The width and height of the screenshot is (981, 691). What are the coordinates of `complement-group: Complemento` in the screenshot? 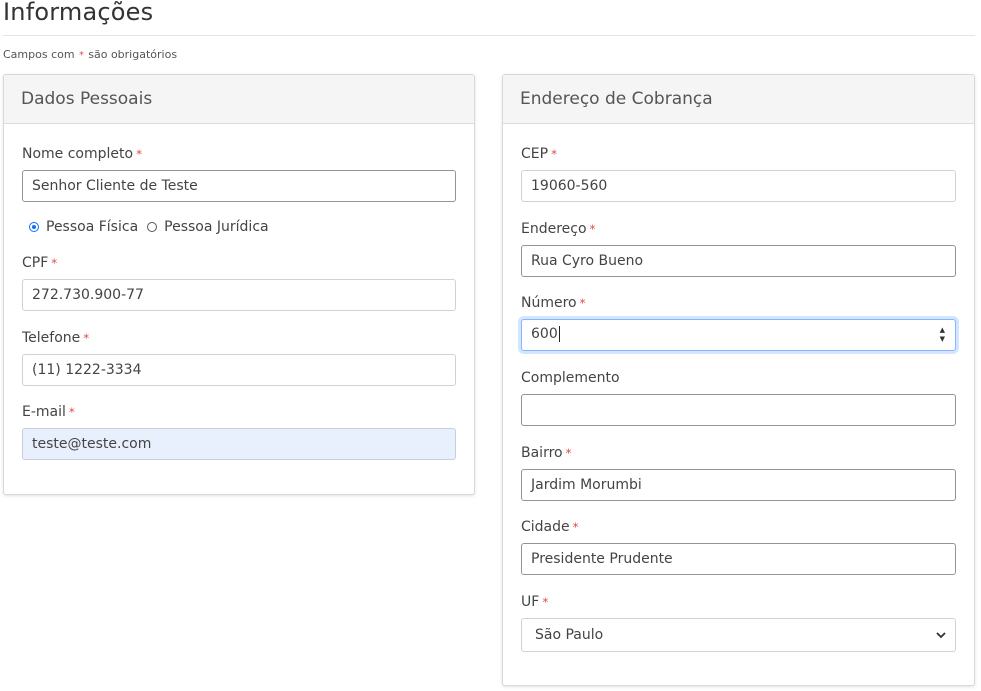 It's located at (738, 397).